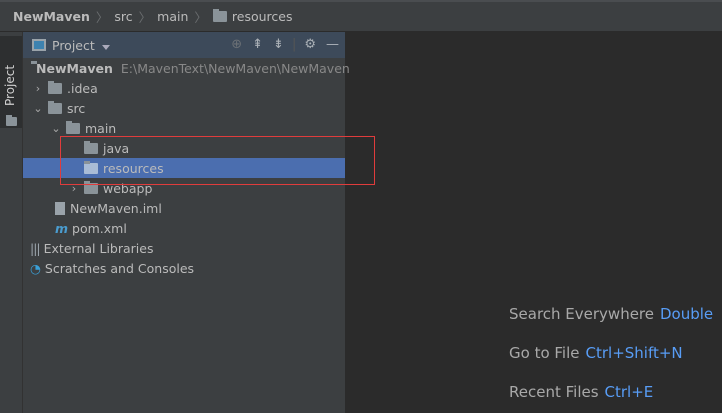  I want to click on gear-icon: ⚙, so click(310, 44).